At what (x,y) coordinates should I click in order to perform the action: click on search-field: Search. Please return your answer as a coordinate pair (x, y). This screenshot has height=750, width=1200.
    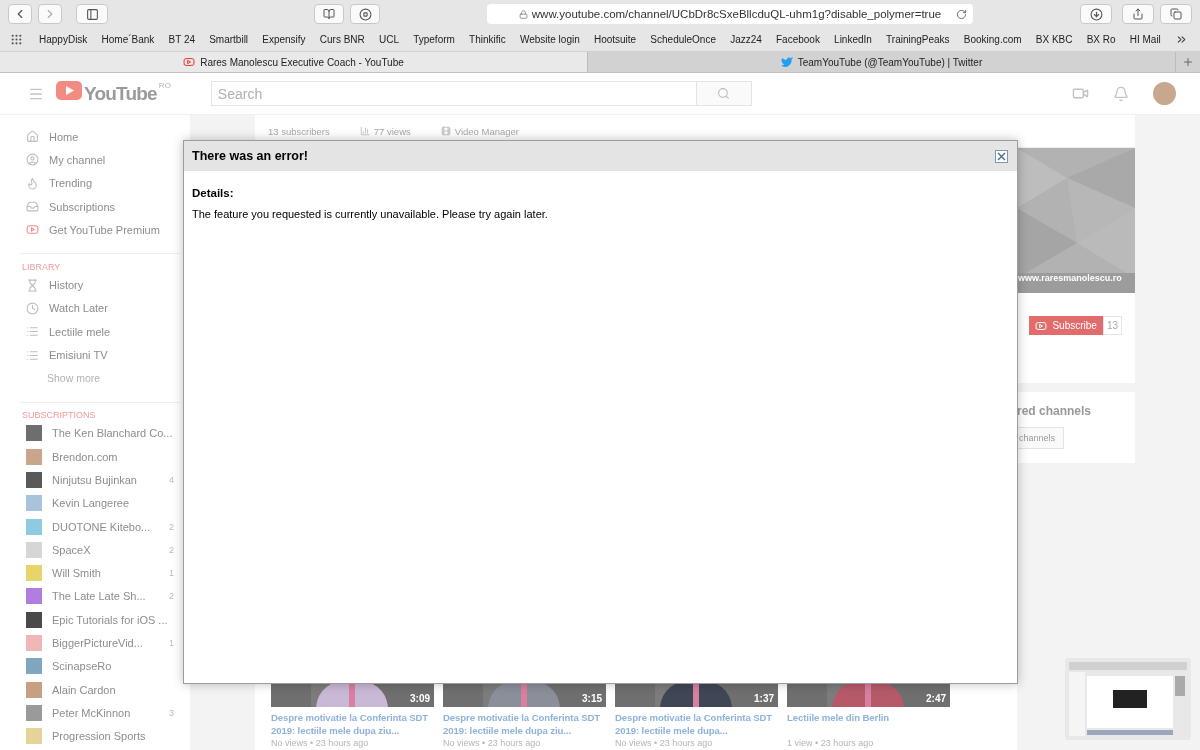
    Looking at the image, I should click on (453, 93).